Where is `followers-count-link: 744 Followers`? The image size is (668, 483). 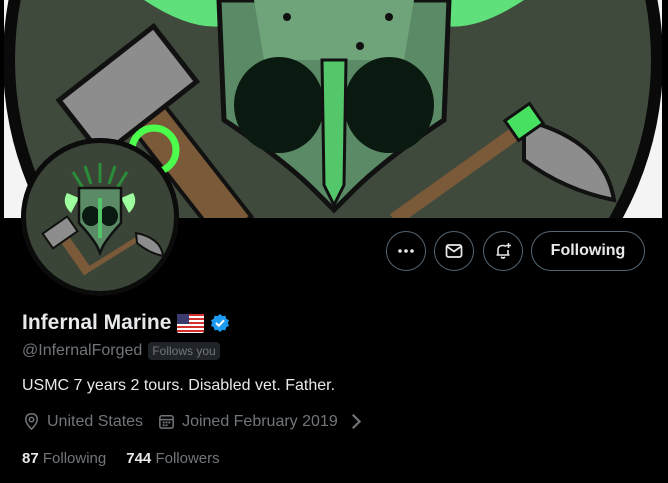 followers-count-link: 744 Followers is located at coordinates (172, 458).